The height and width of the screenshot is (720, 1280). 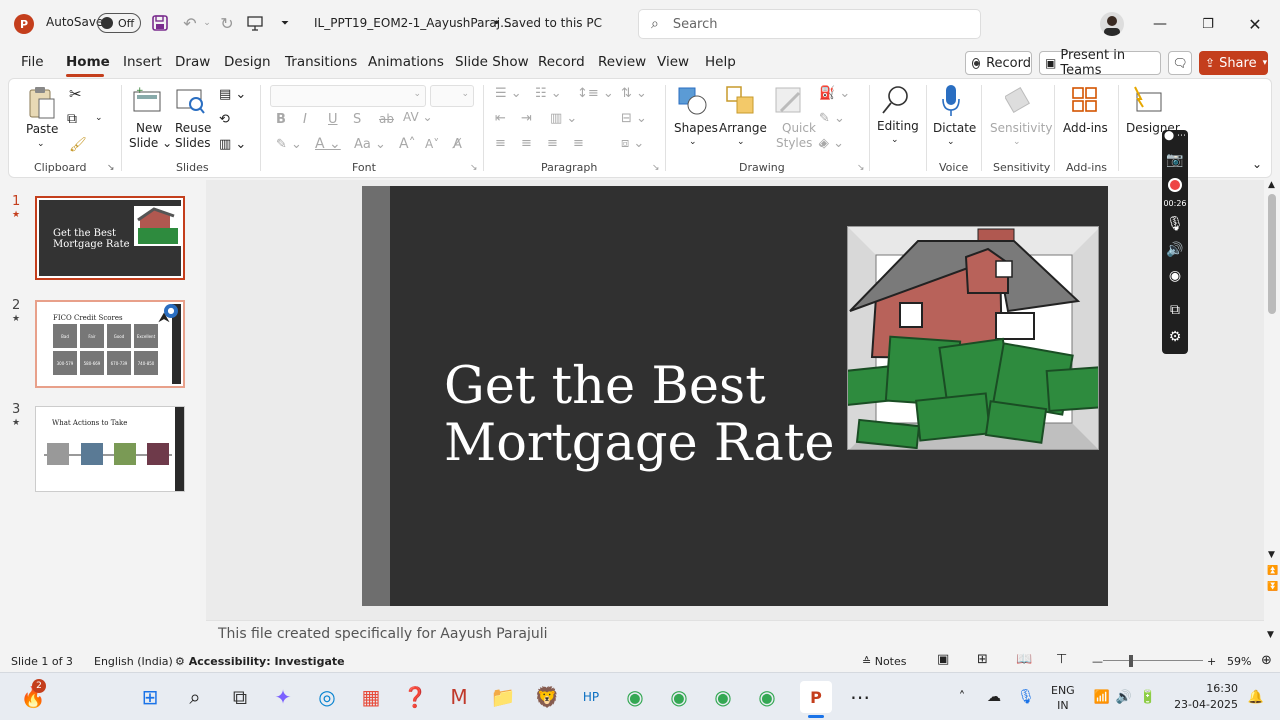 What do you see at coordinates (500, 143) in the screenshot?
I see `align-left-icon: ≡` at bounding box center [500, 143].